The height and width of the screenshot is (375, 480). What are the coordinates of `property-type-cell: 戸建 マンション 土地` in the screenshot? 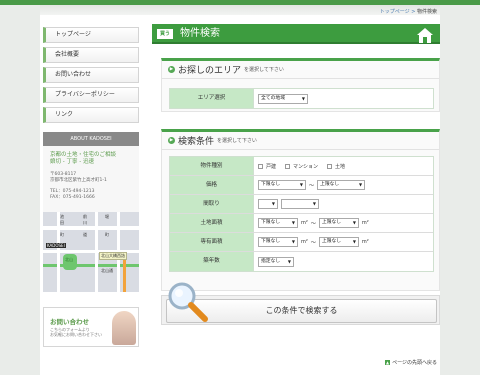 It's located at (343, 166).